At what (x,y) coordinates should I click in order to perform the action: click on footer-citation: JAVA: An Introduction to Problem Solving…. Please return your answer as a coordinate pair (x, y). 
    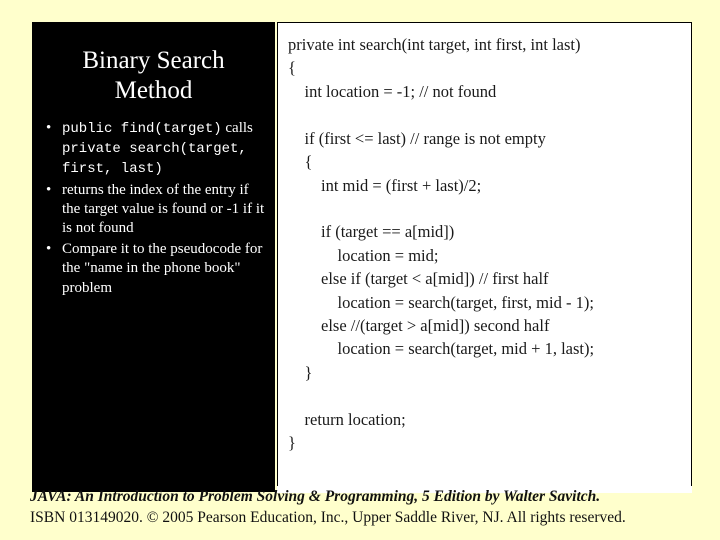
    Looking at the image, I should click on (375, 507).